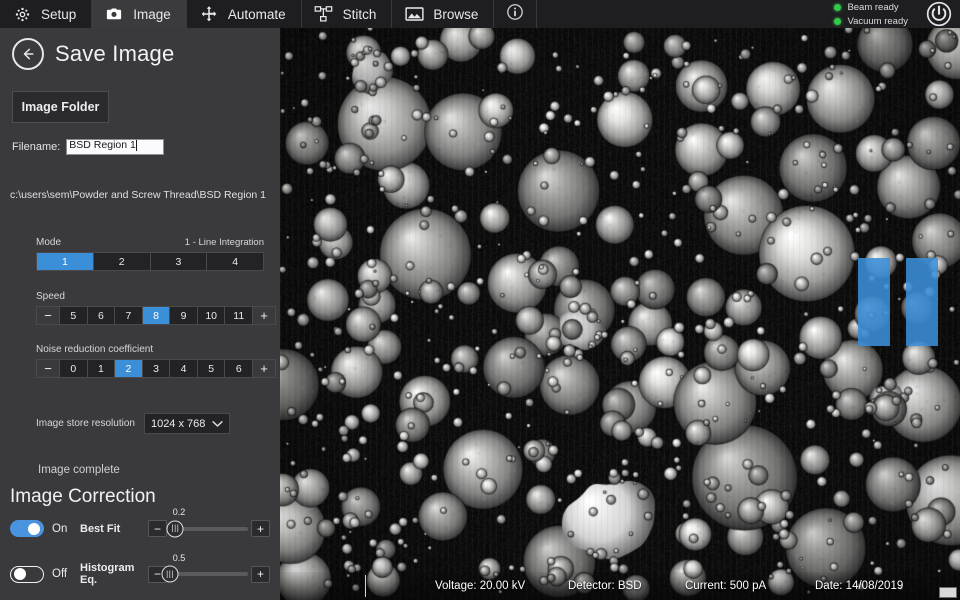 The height and width of the screenshot is (600, 960). What do you see at coordinates (83, 496) in the screenshot?
I see `image-correction-title: Image Correction` at bounding box center [83, 496].